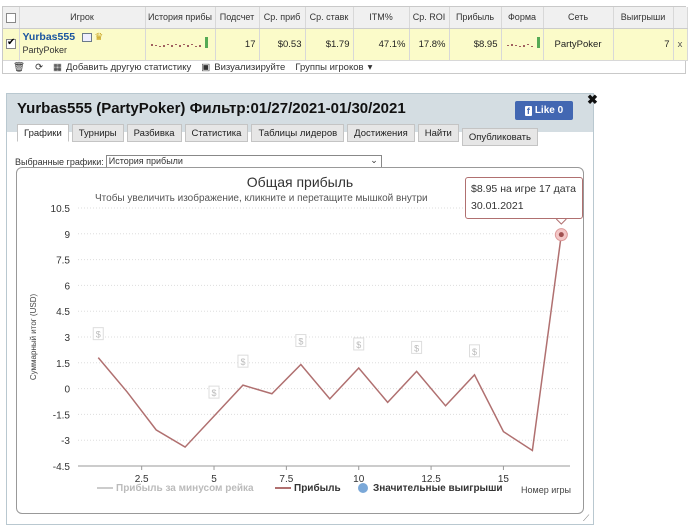  Describe the element at coordinates (82, 18) in the screenshot. I see `col-header-player: Игрок` at that location.